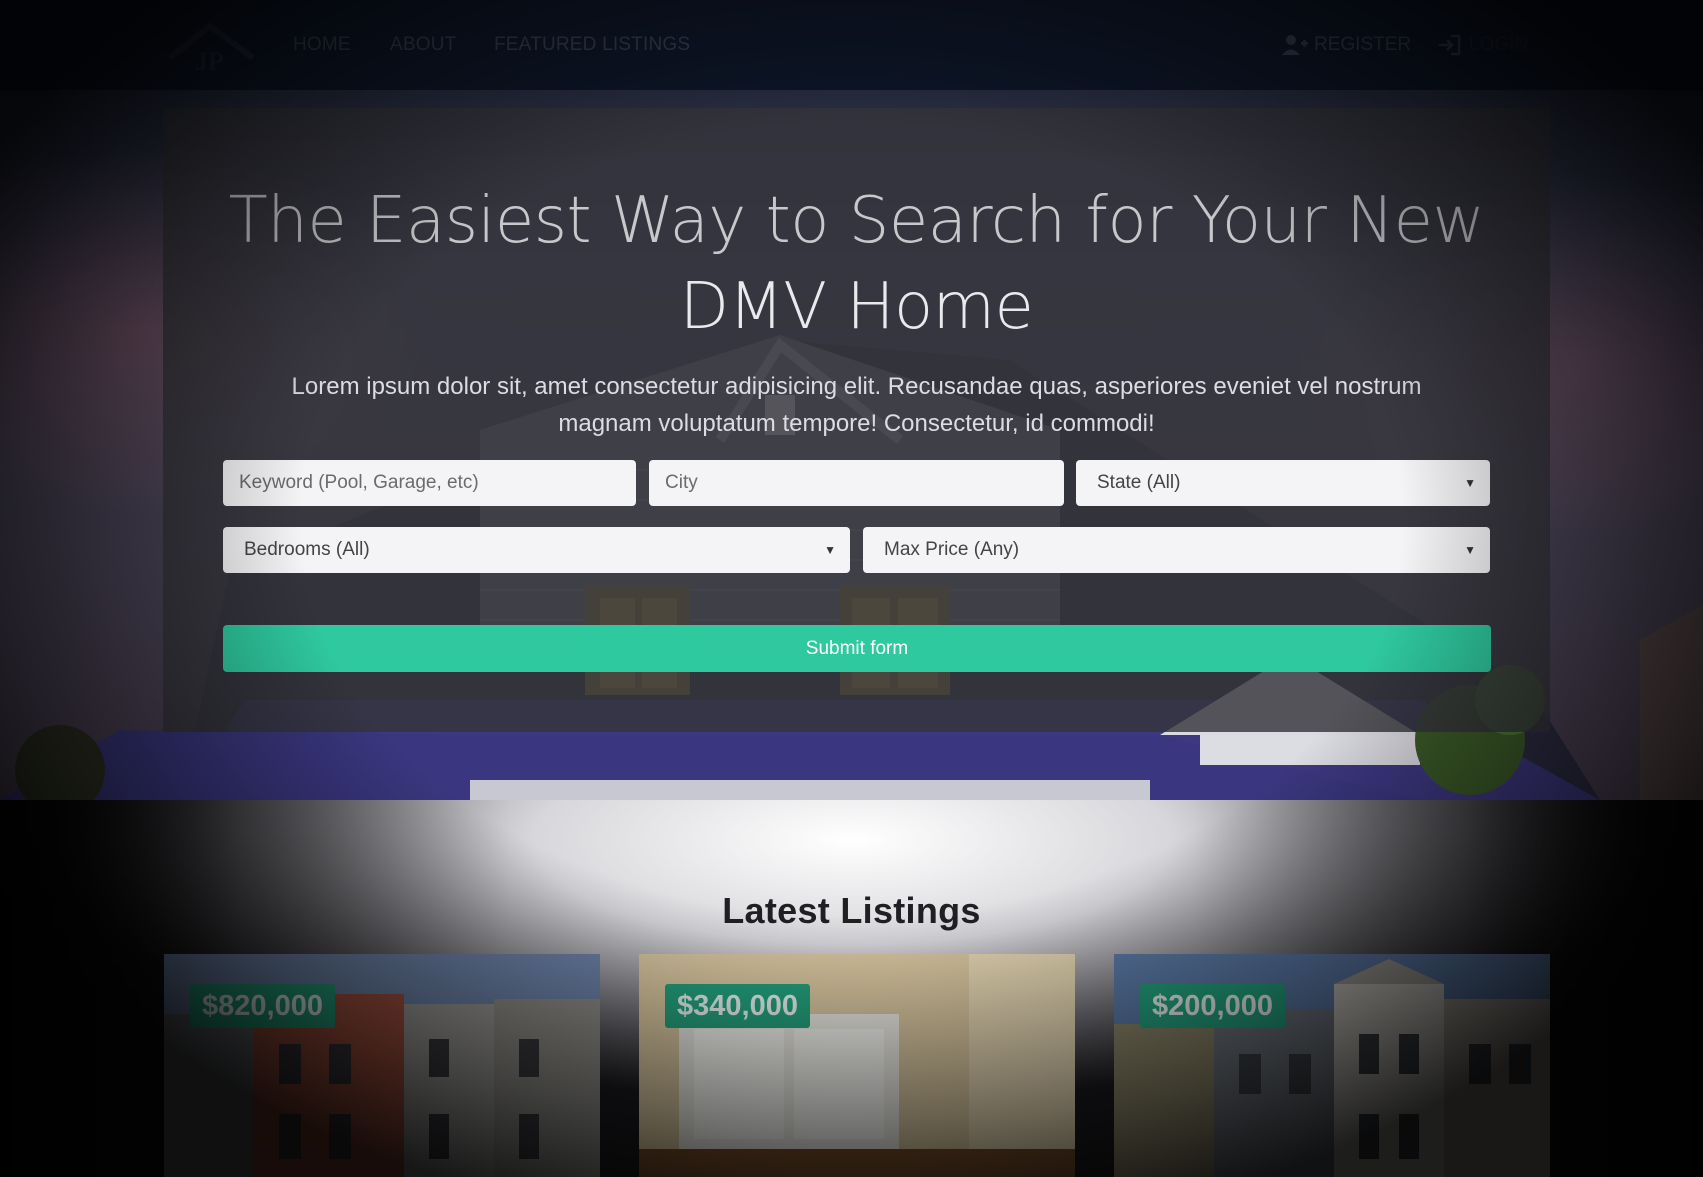 The width and height of the screenshot is (1703, 1177). What do you see at coordinates (1363, 44) in the screenshot?
I see `register-label: REGISTER` at bounding box center [1363, 44].